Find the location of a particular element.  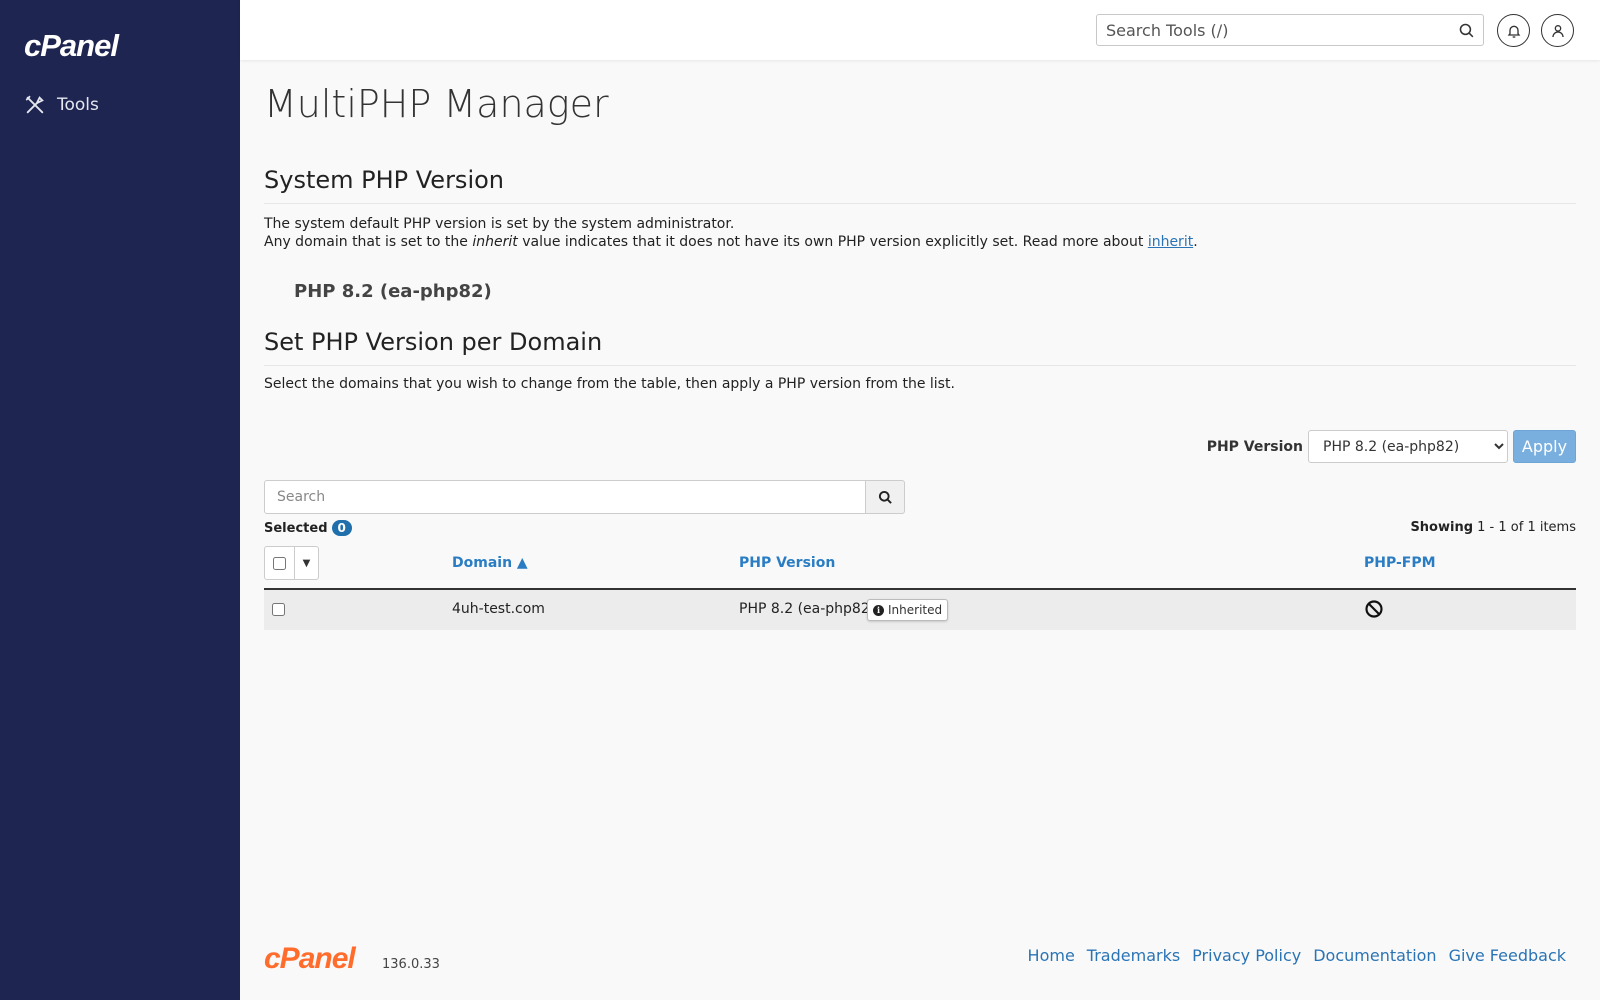

pagination-summary: Showing 1 - 1 of 1 items is located at coordinates (1493, 527).